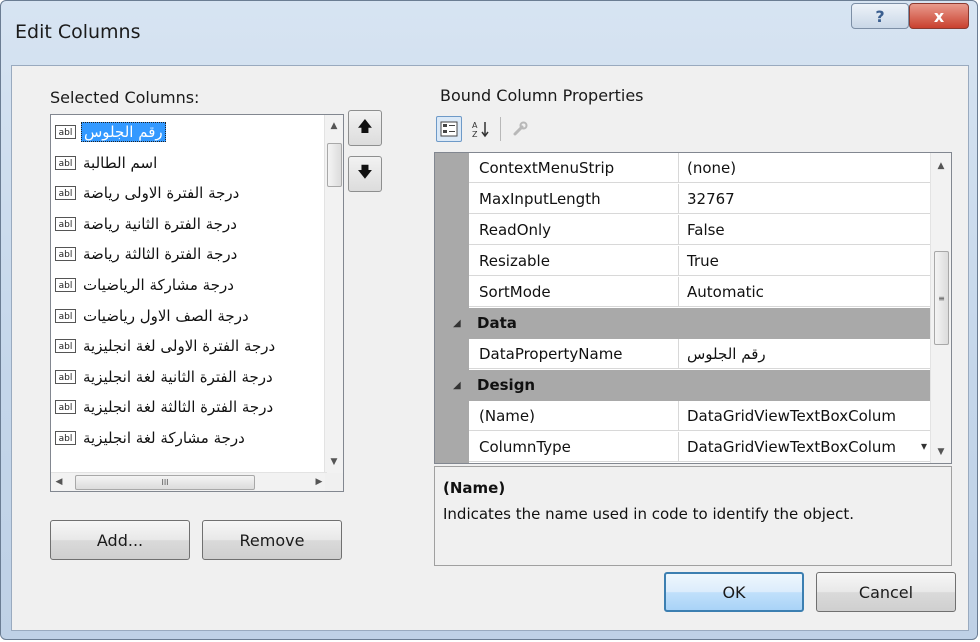  Describe the element at coordinates (805, 354) in the screenshot. I see `property-value: رقم الجلوس` at that location.